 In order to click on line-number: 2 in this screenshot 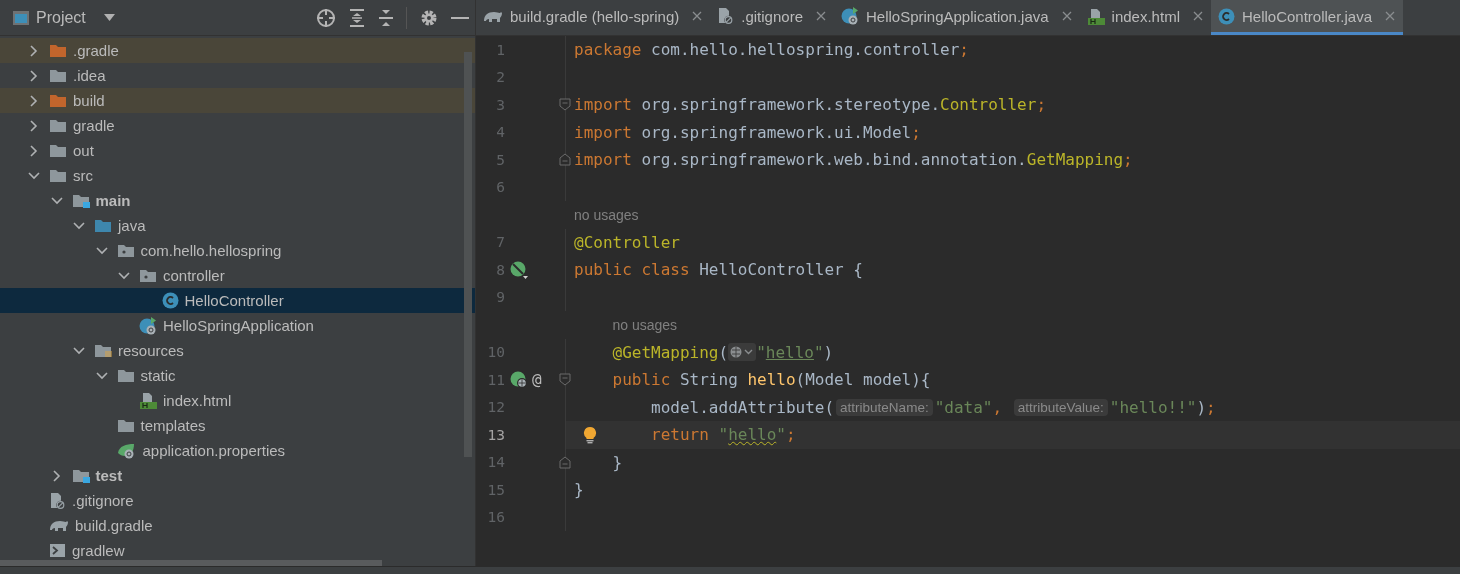, I will do `click(500, 77)`.